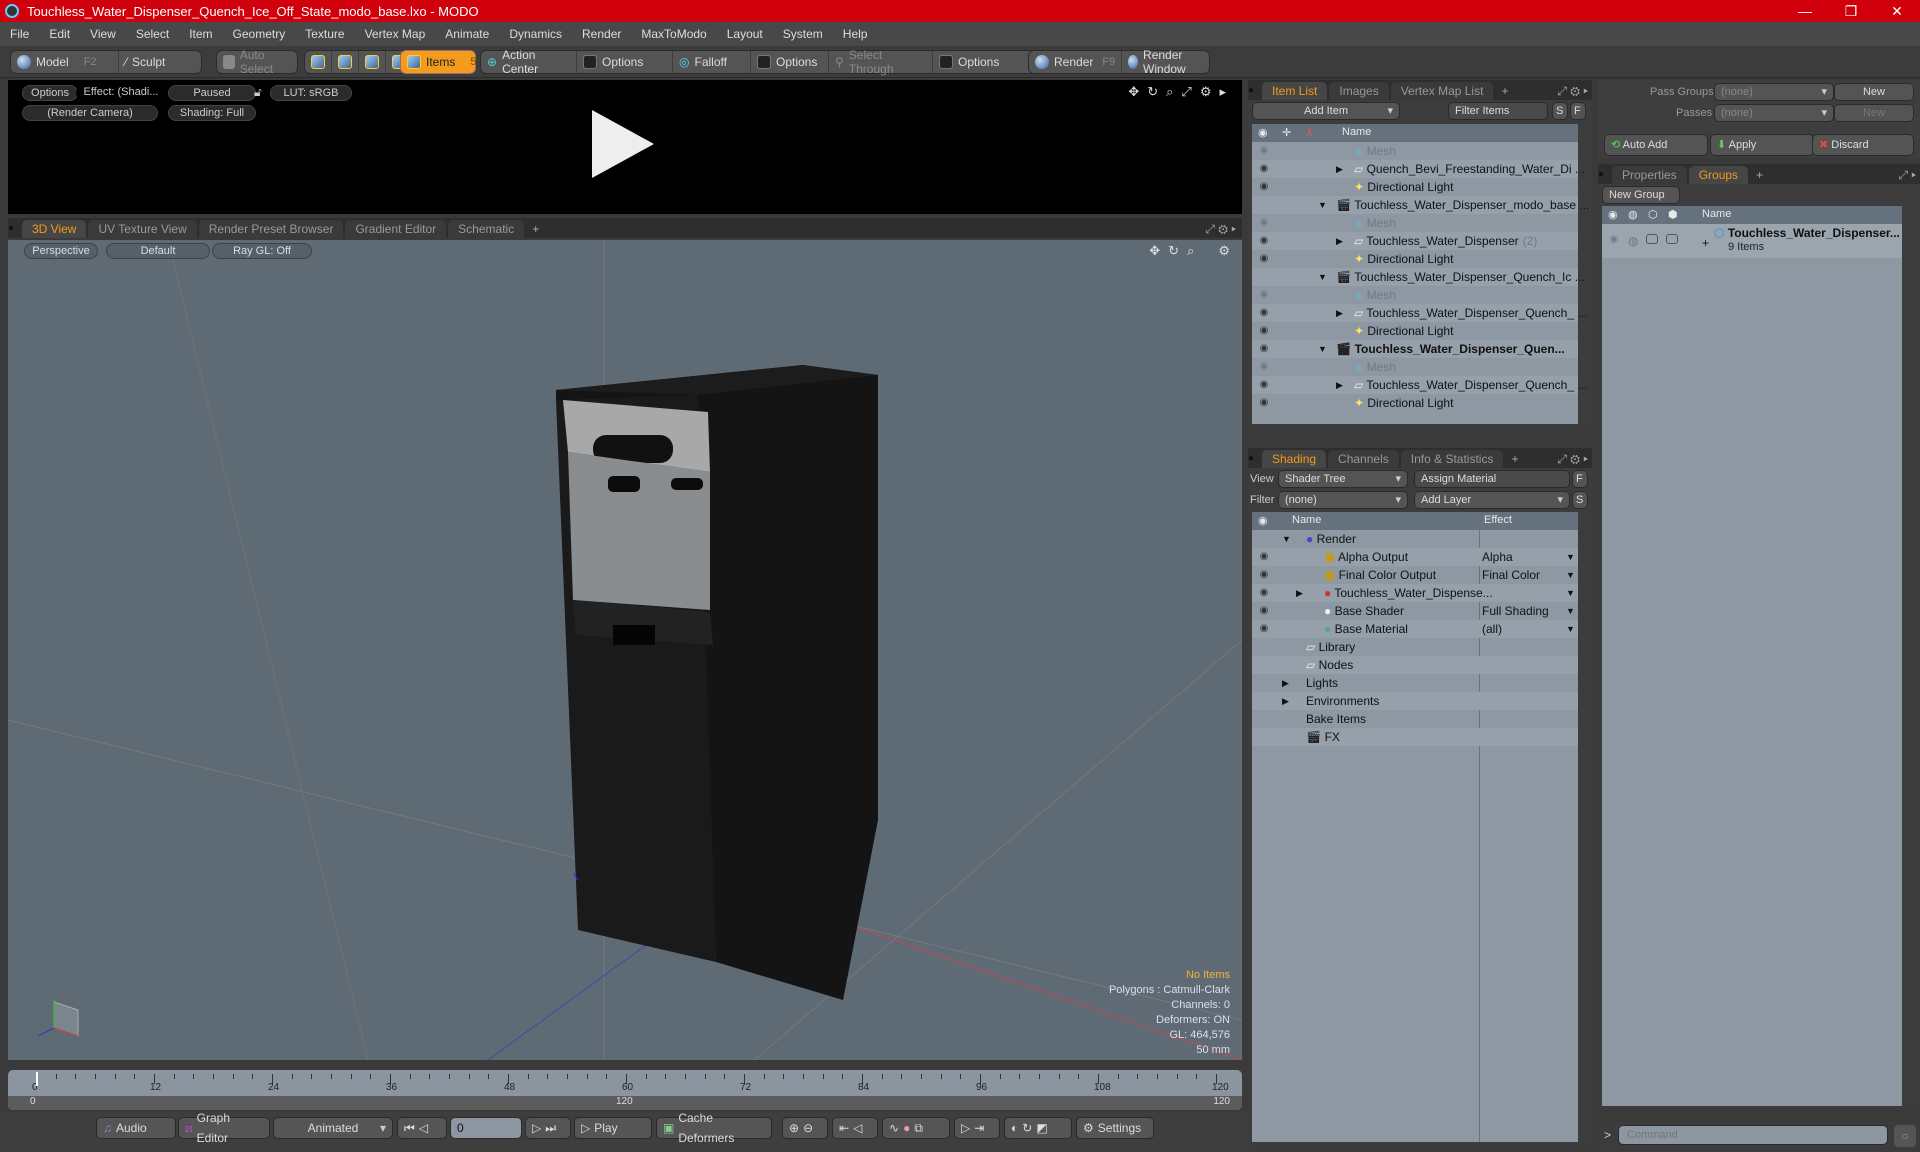 This screenshot has height=1152, width=1920. What do you see at coordinates (881, 62) in the screenshot?
I see `select-through-button: ⚲ Select Through` at bounding box center [881, 62].